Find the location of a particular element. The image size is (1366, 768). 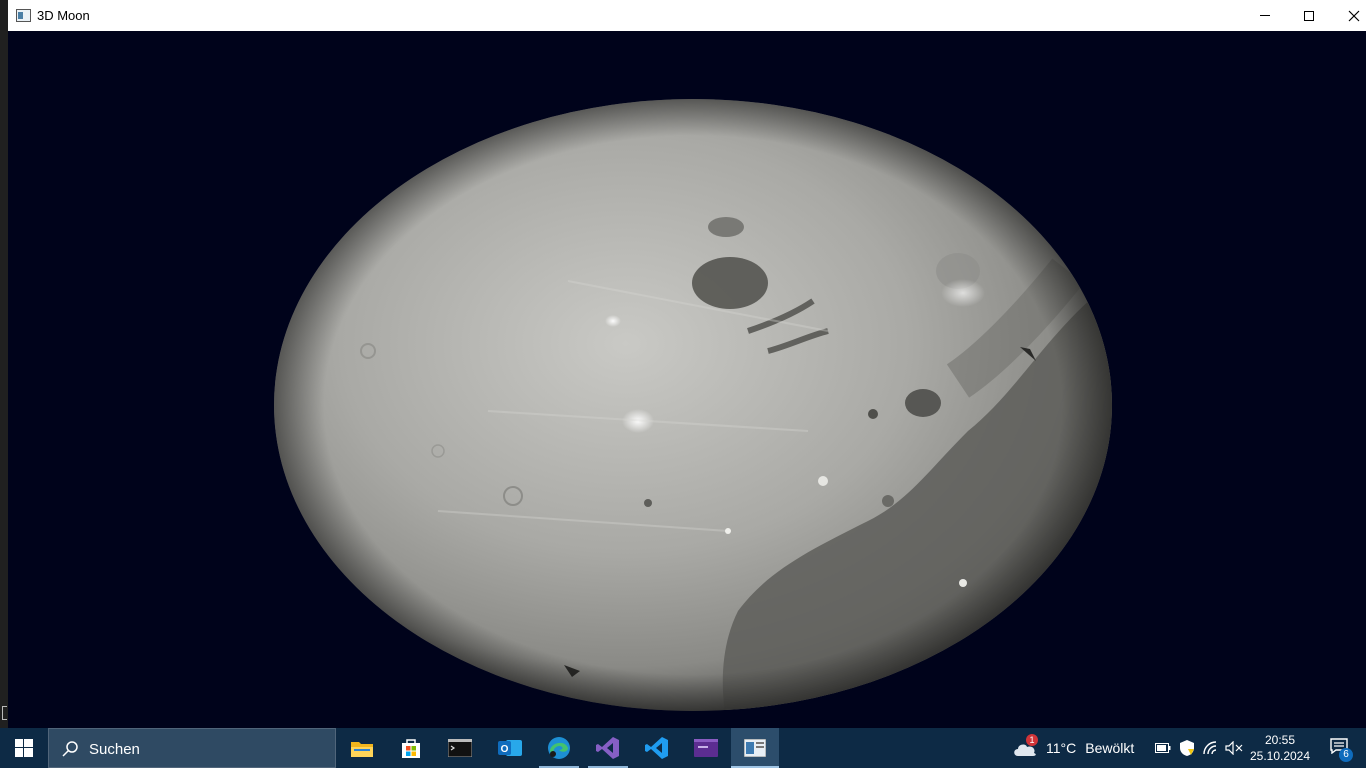

vscode-icon is located at coordinates (656, 748).